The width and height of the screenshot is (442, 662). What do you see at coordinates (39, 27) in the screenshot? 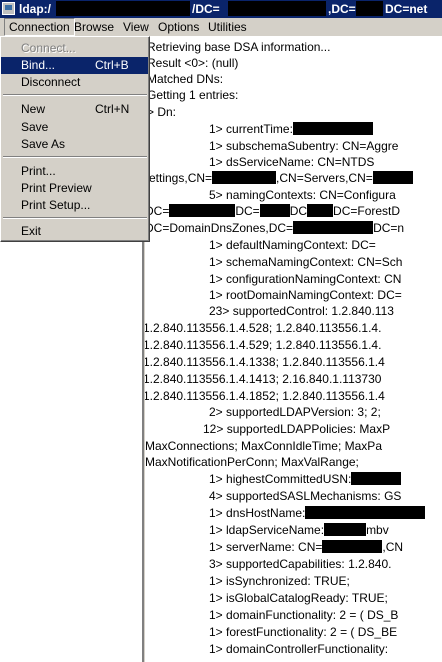
I see `menu-connection: Connection` at bounding box center [39, 27].